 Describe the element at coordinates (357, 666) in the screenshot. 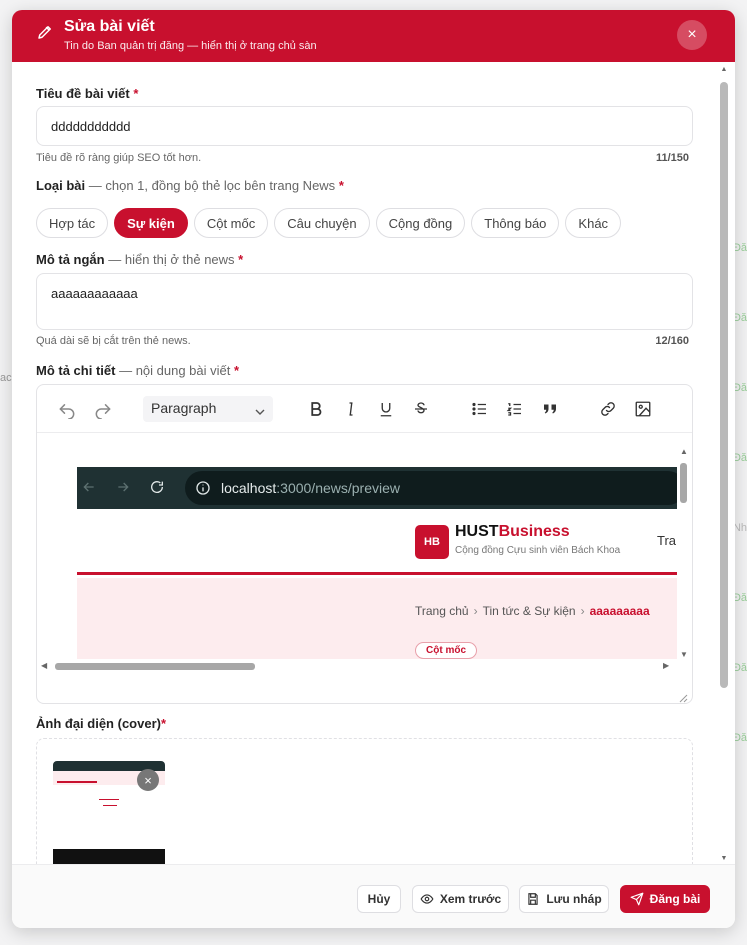

I see `editor-horizontal-scrollbar: ◀ ▶` at that location.